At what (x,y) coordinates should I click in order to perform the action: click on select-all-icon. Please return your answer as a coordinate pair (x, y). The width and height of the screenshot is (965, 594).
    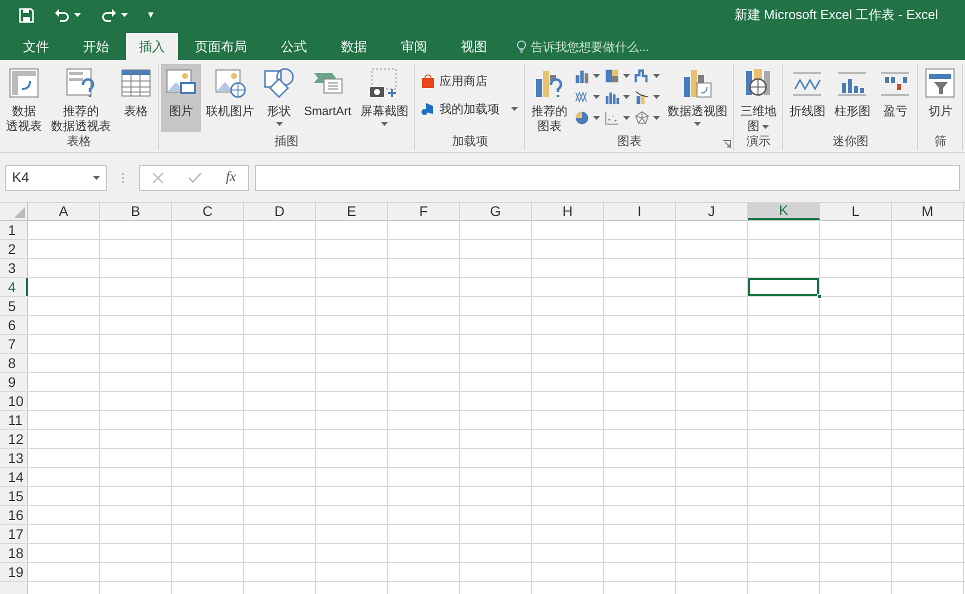
    Looking at the image, I should click on (19, 212).